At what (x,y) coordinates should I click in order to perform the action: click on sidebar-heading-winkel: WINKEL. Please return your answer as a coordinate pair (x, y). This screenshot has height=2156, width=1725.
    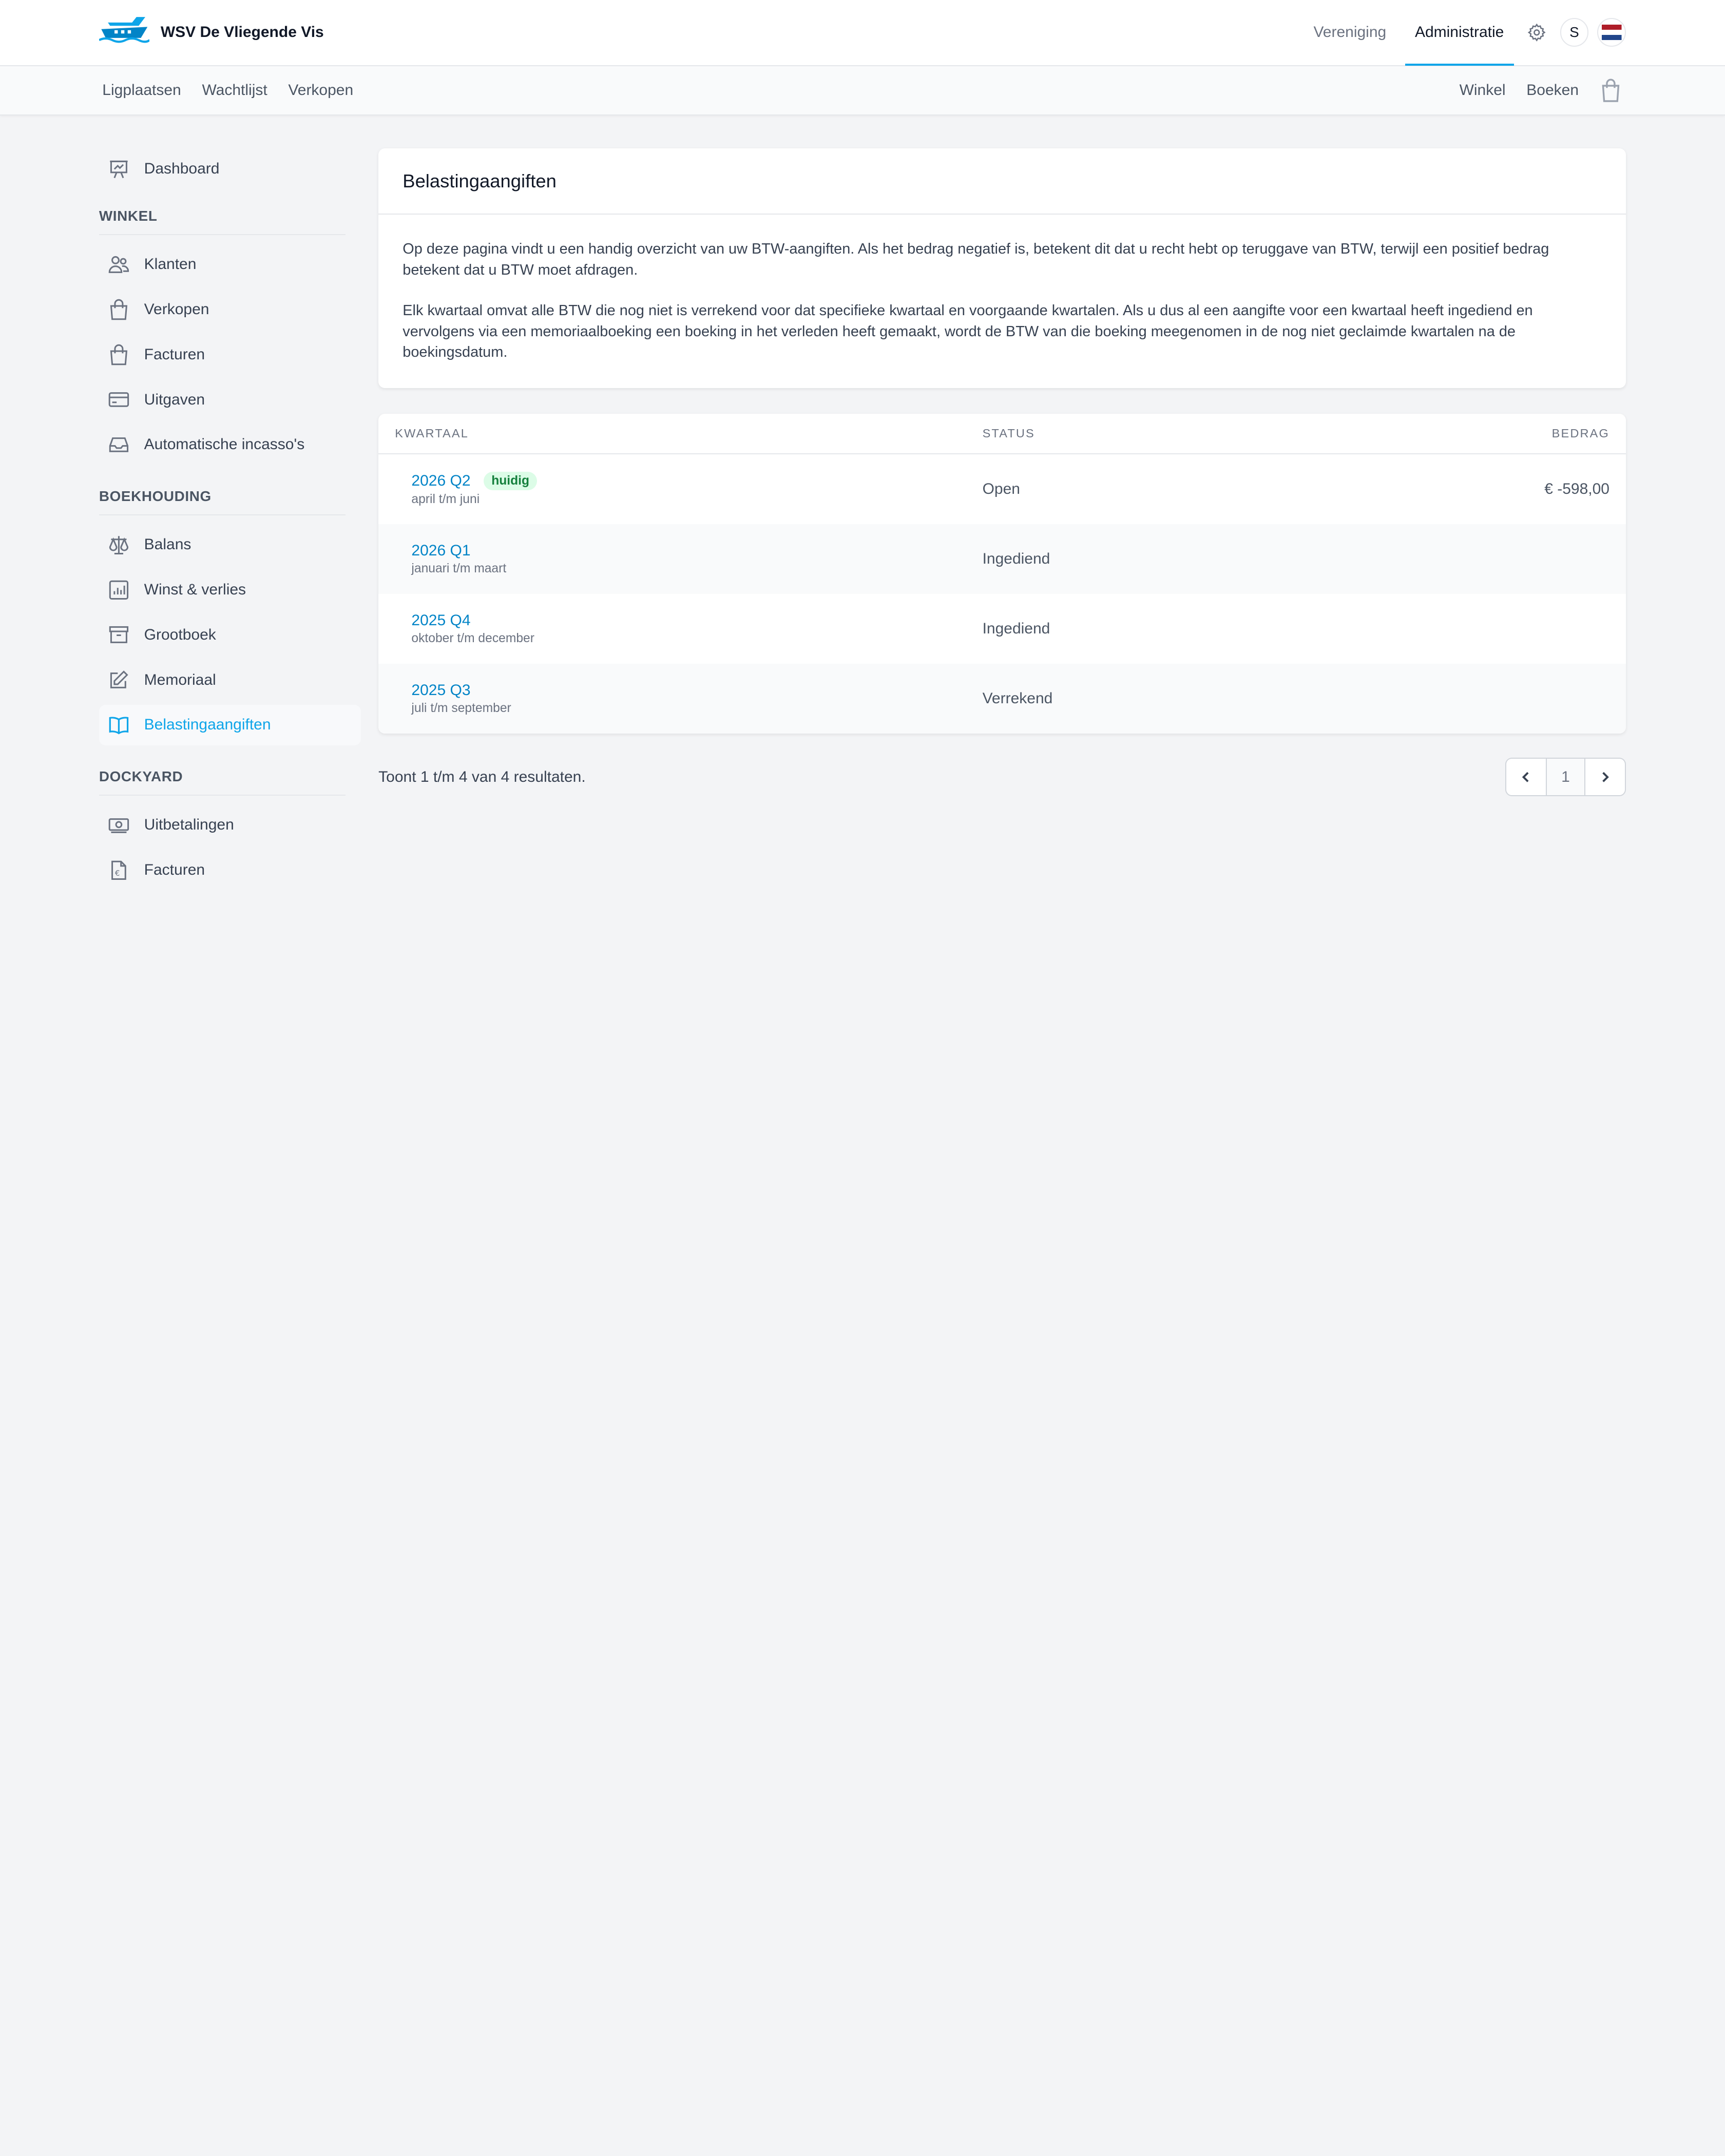
    Looking at the image, I should click on (222, 222).